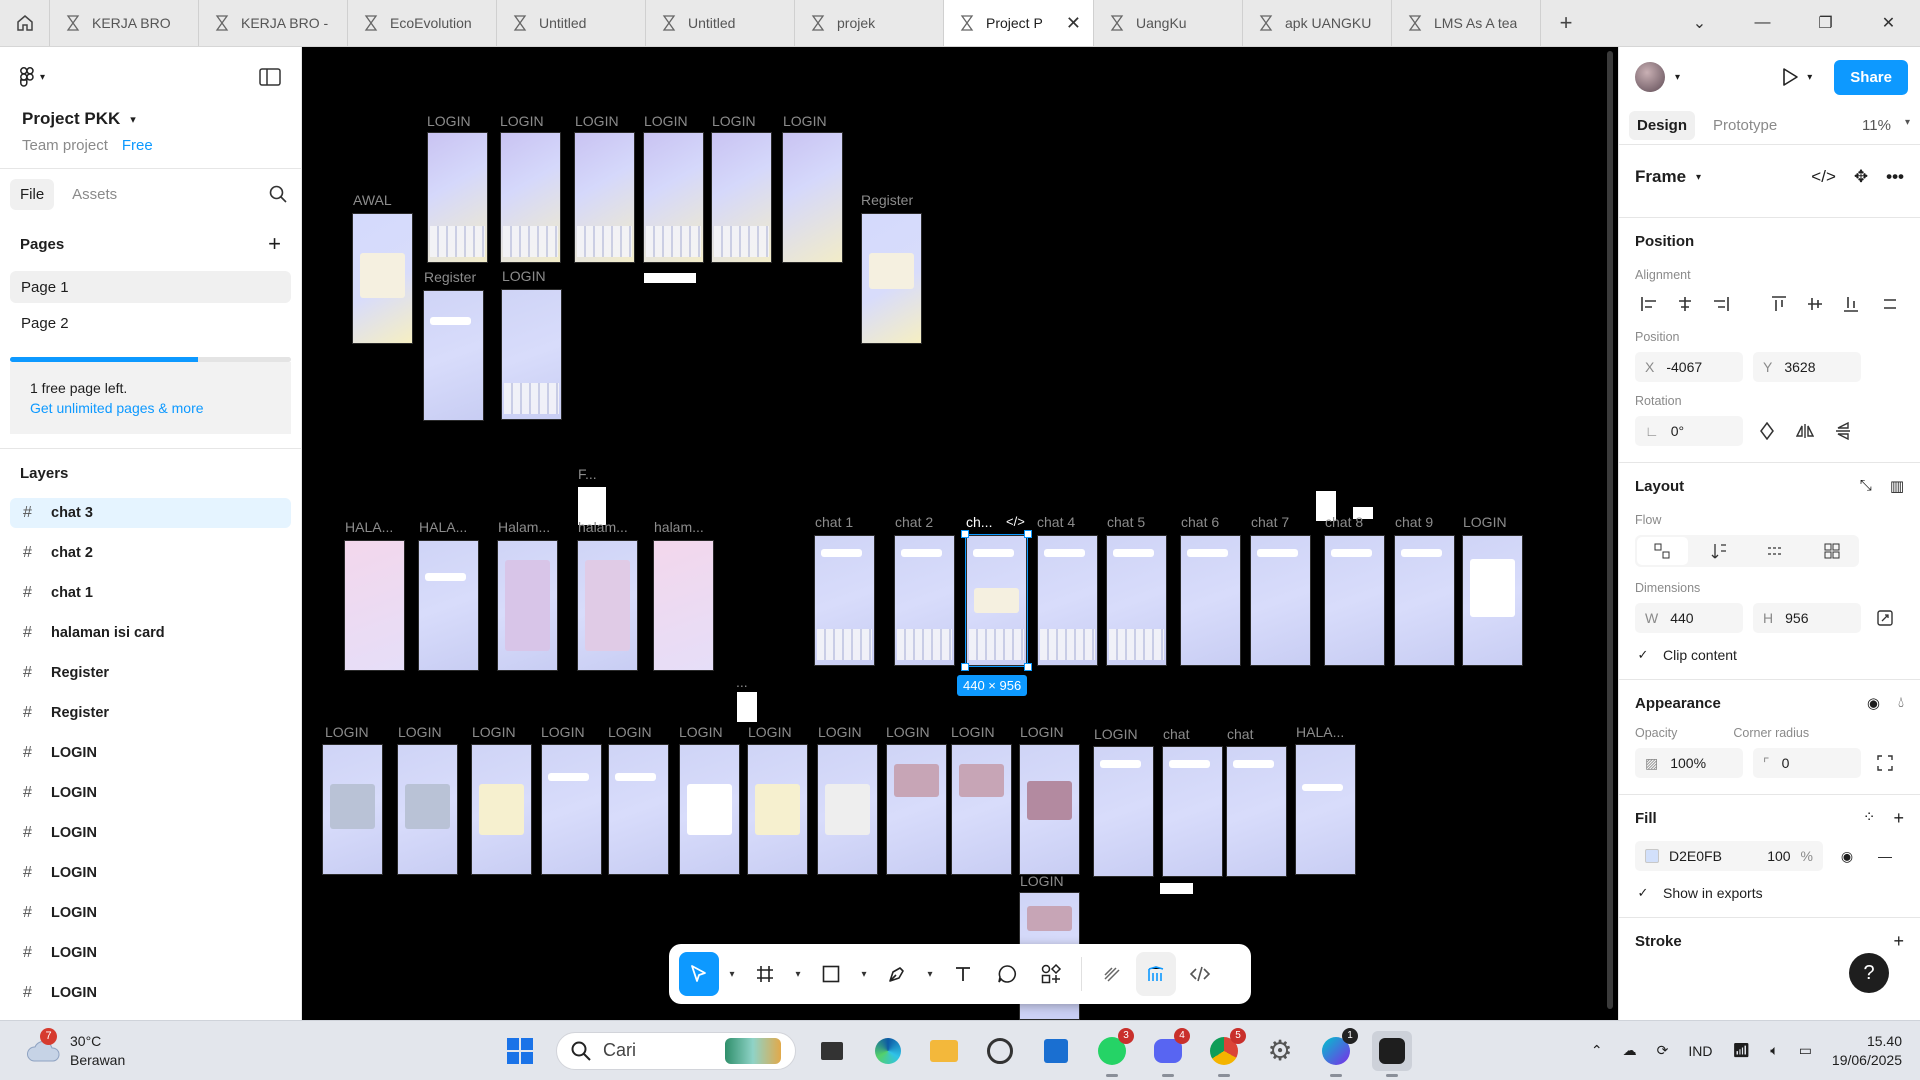 This screenshot has width=1920, height=1080. Describe the element at coordinates (1200, 974) in the screenshot. I see `dev-mode-button` at that location.